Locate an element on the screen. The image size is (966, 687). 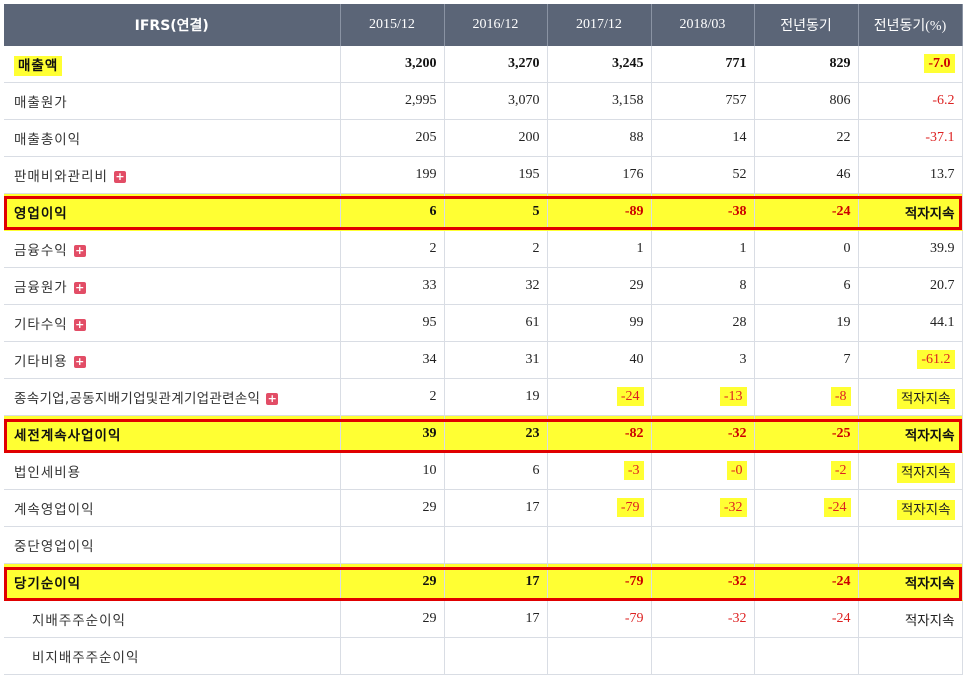
cell-text: 적자지속 is located at coordinates (925, 473).